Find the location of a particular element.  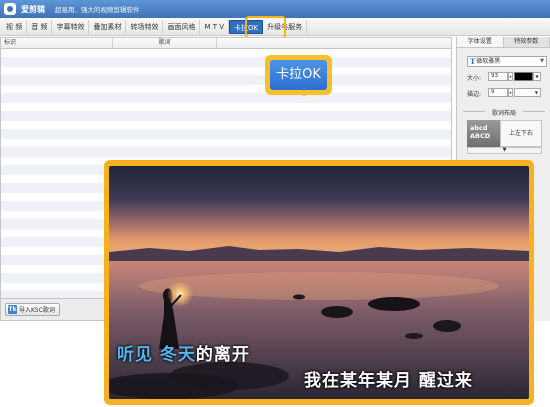

layout-expand-button: ▼ is located at coordinates (504, 150).